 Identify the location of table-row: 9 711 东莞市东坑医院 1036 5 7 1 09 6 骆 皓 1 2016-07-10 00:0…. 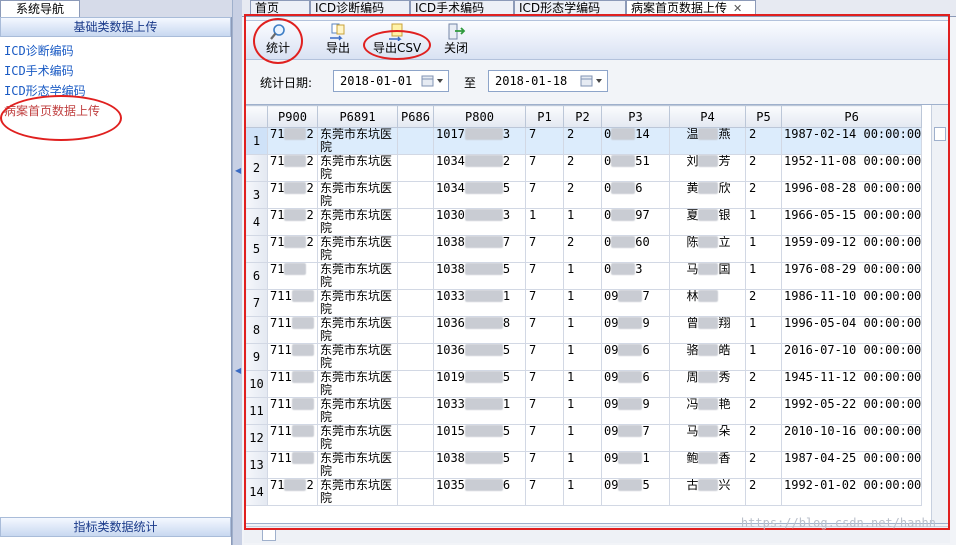
(584, 357).